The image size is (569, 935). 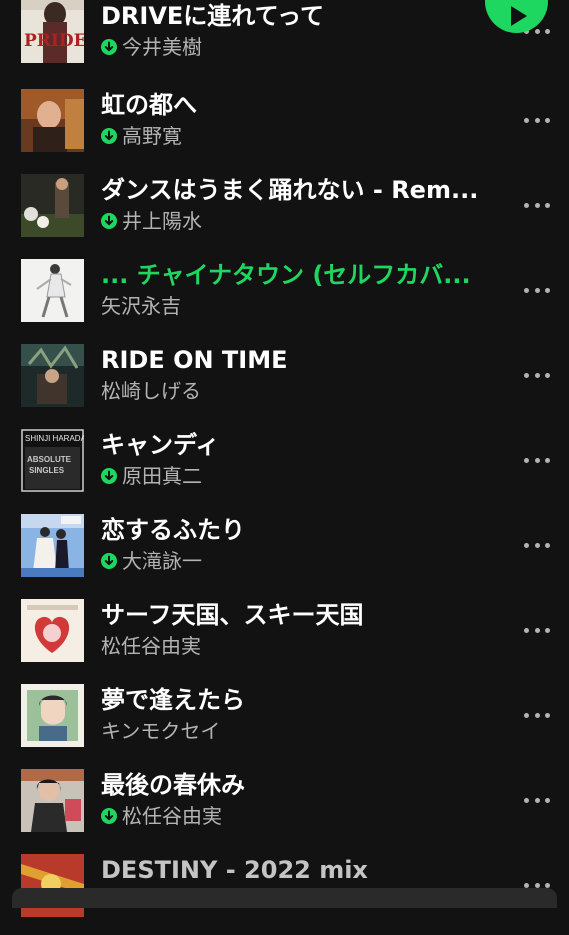 I want to click on track-row: 夢で逢えたら キンモクセイ, so click(x=284, y=722).